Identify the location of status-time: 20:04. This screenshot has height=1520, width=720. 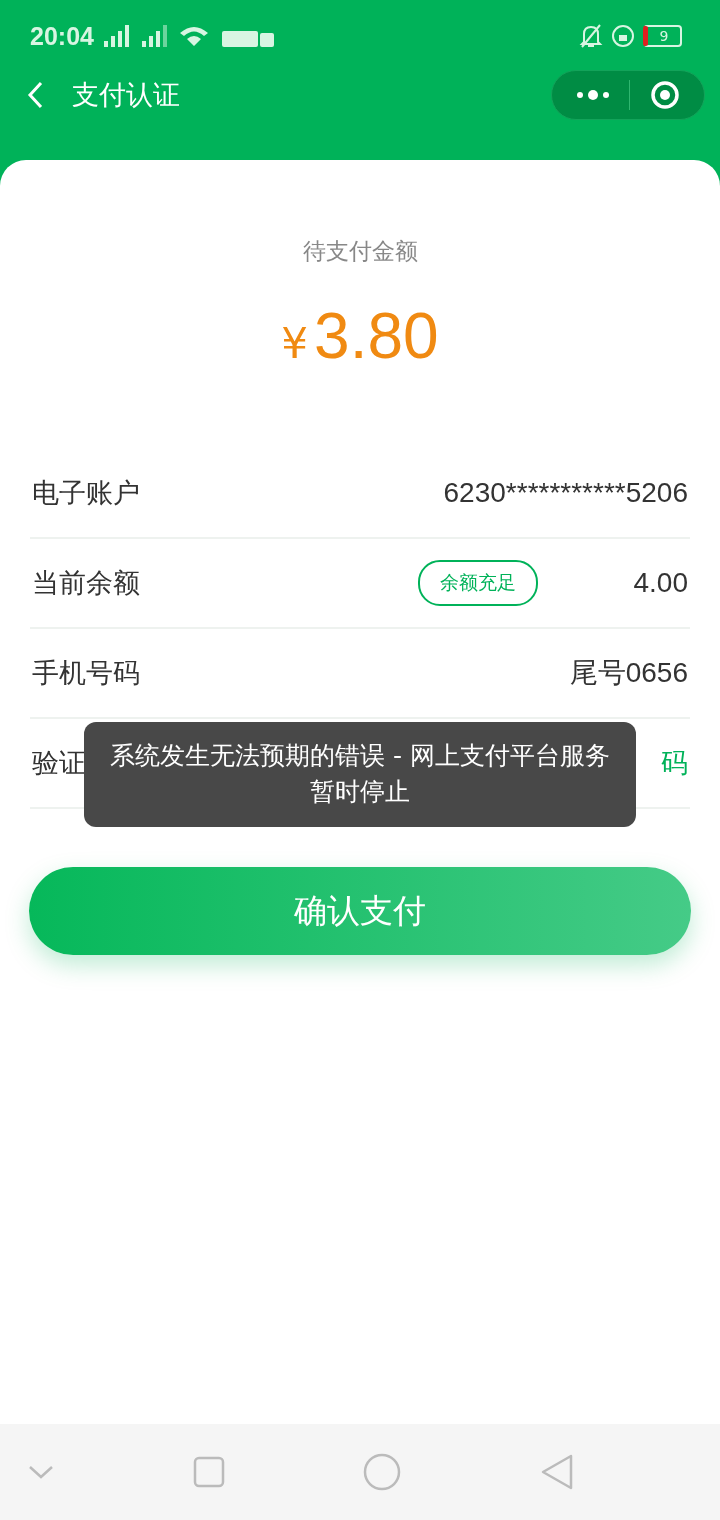
(62, 36).